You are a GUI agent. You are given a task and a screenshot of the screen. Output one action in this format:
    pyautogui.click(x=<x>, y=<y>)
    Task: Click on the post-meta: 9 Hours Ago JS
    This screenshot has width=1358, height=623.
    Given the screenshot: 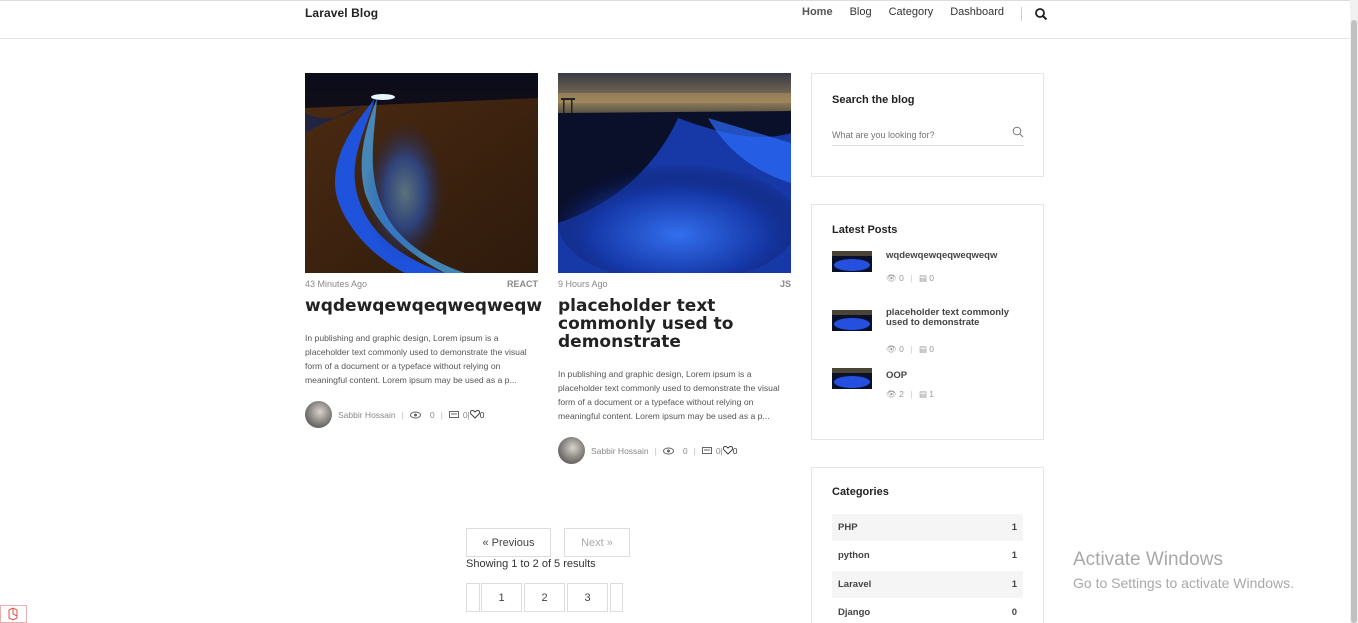 What is the action you would take?
    pyautogui.click(x=674, y=284)
    